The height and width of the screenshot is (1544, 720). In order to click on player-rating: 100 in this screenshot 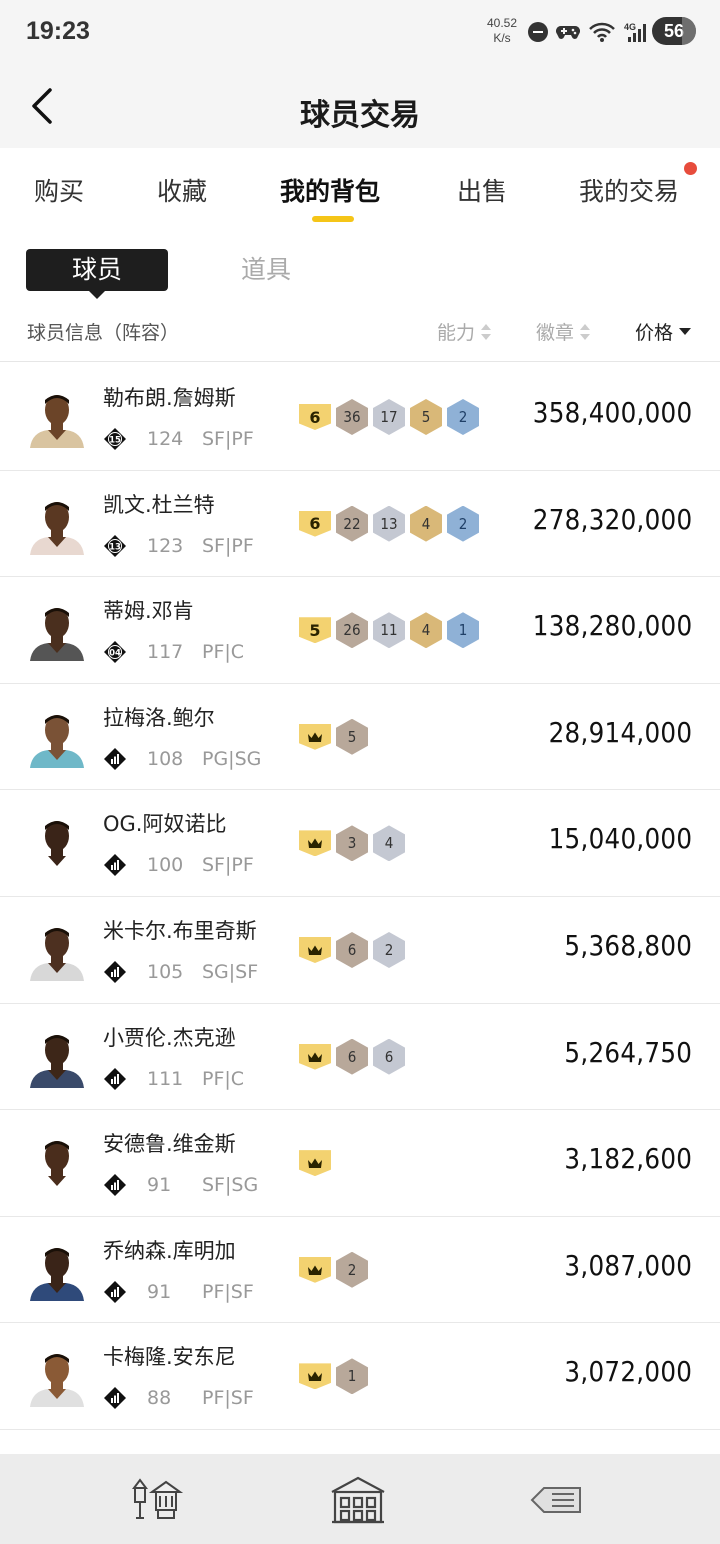, I will do `click(165, 865)`.